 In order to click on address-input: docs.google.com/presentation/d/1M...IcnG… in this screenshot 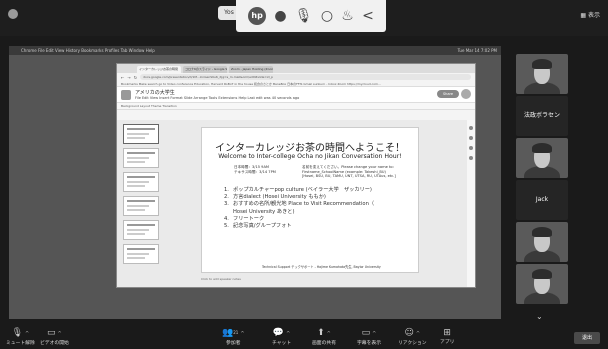, I will do `click(305, 77)`.